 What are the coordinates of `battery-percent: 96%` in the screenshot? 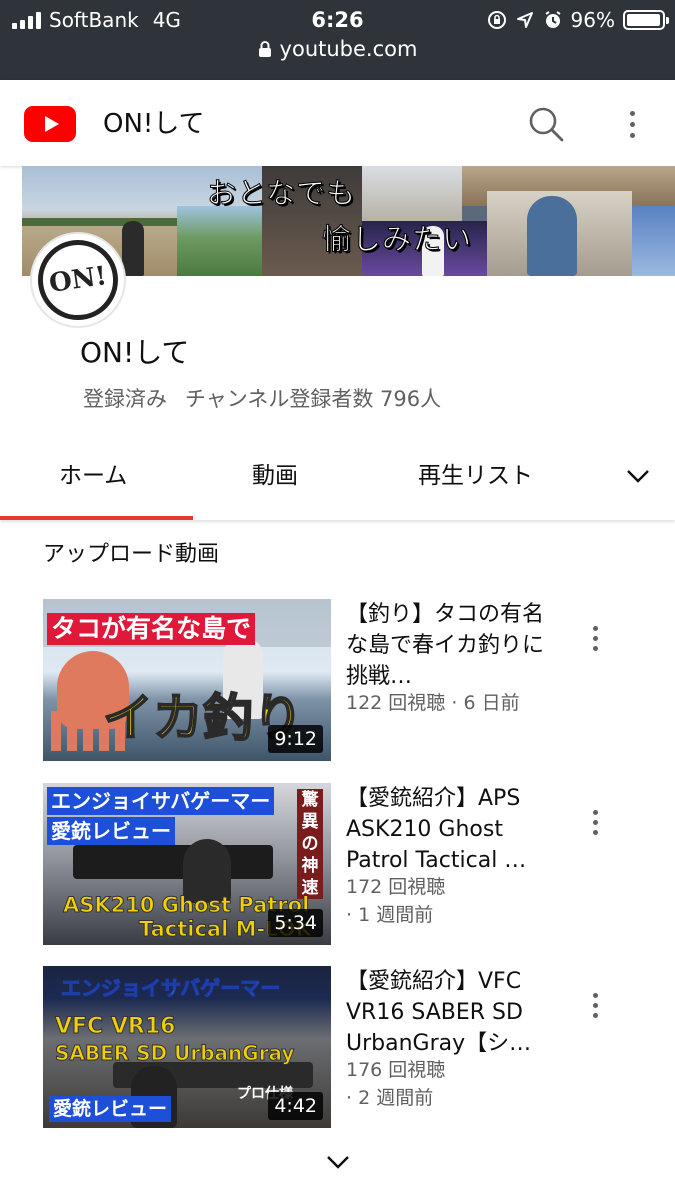 It's located at (592, 20).